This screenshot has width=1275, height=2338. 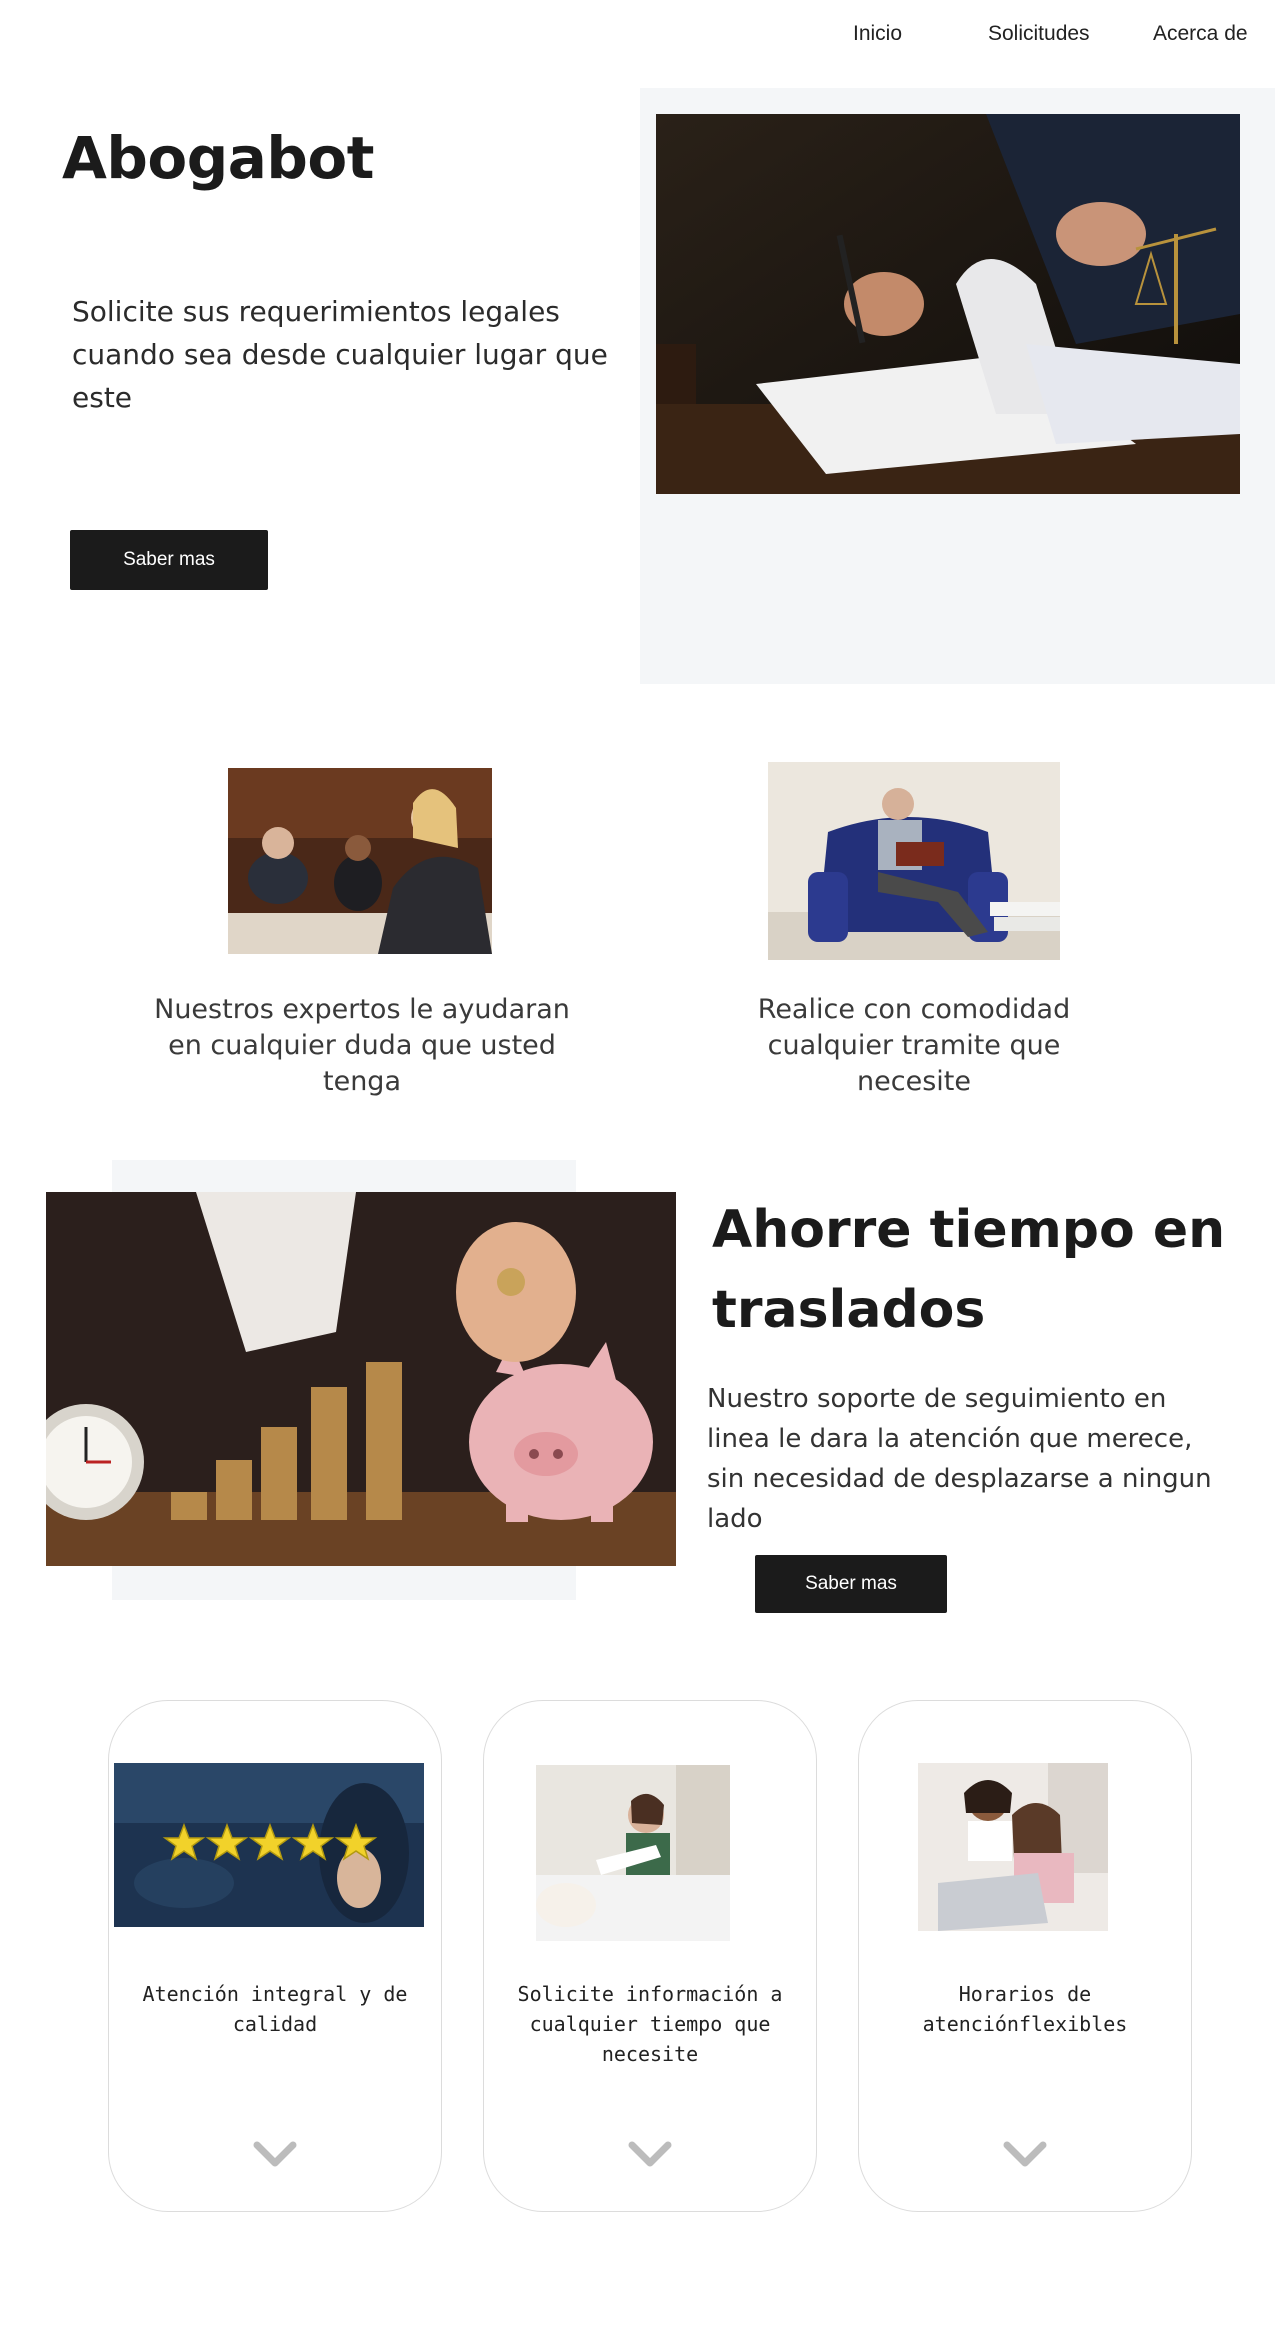 What do you see at coordinates (269, 1845) in the screenshot?
I see `card-rating-stars-image` at bounding box center [269, 1845].